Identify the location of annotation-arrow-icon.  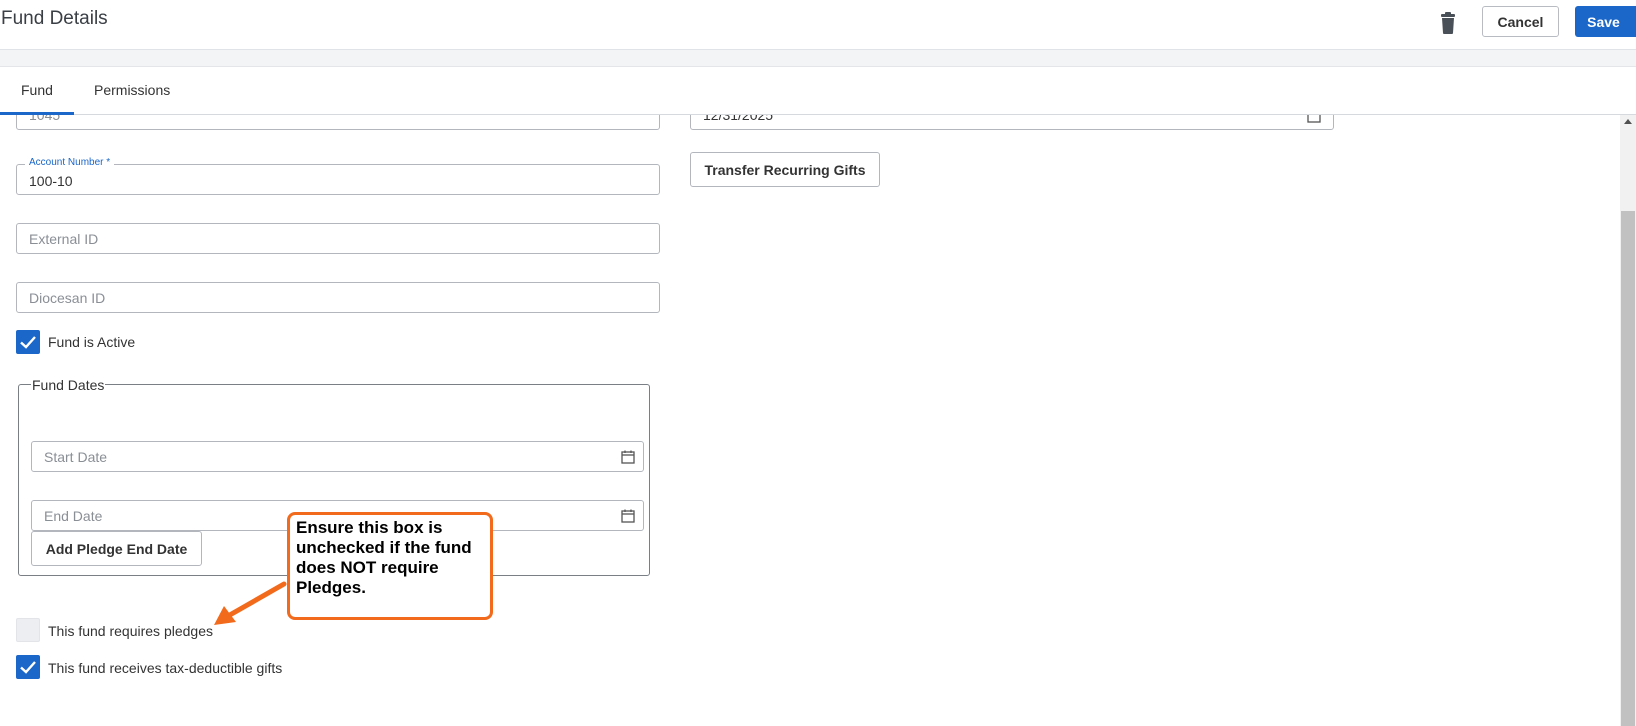
(250, 603).